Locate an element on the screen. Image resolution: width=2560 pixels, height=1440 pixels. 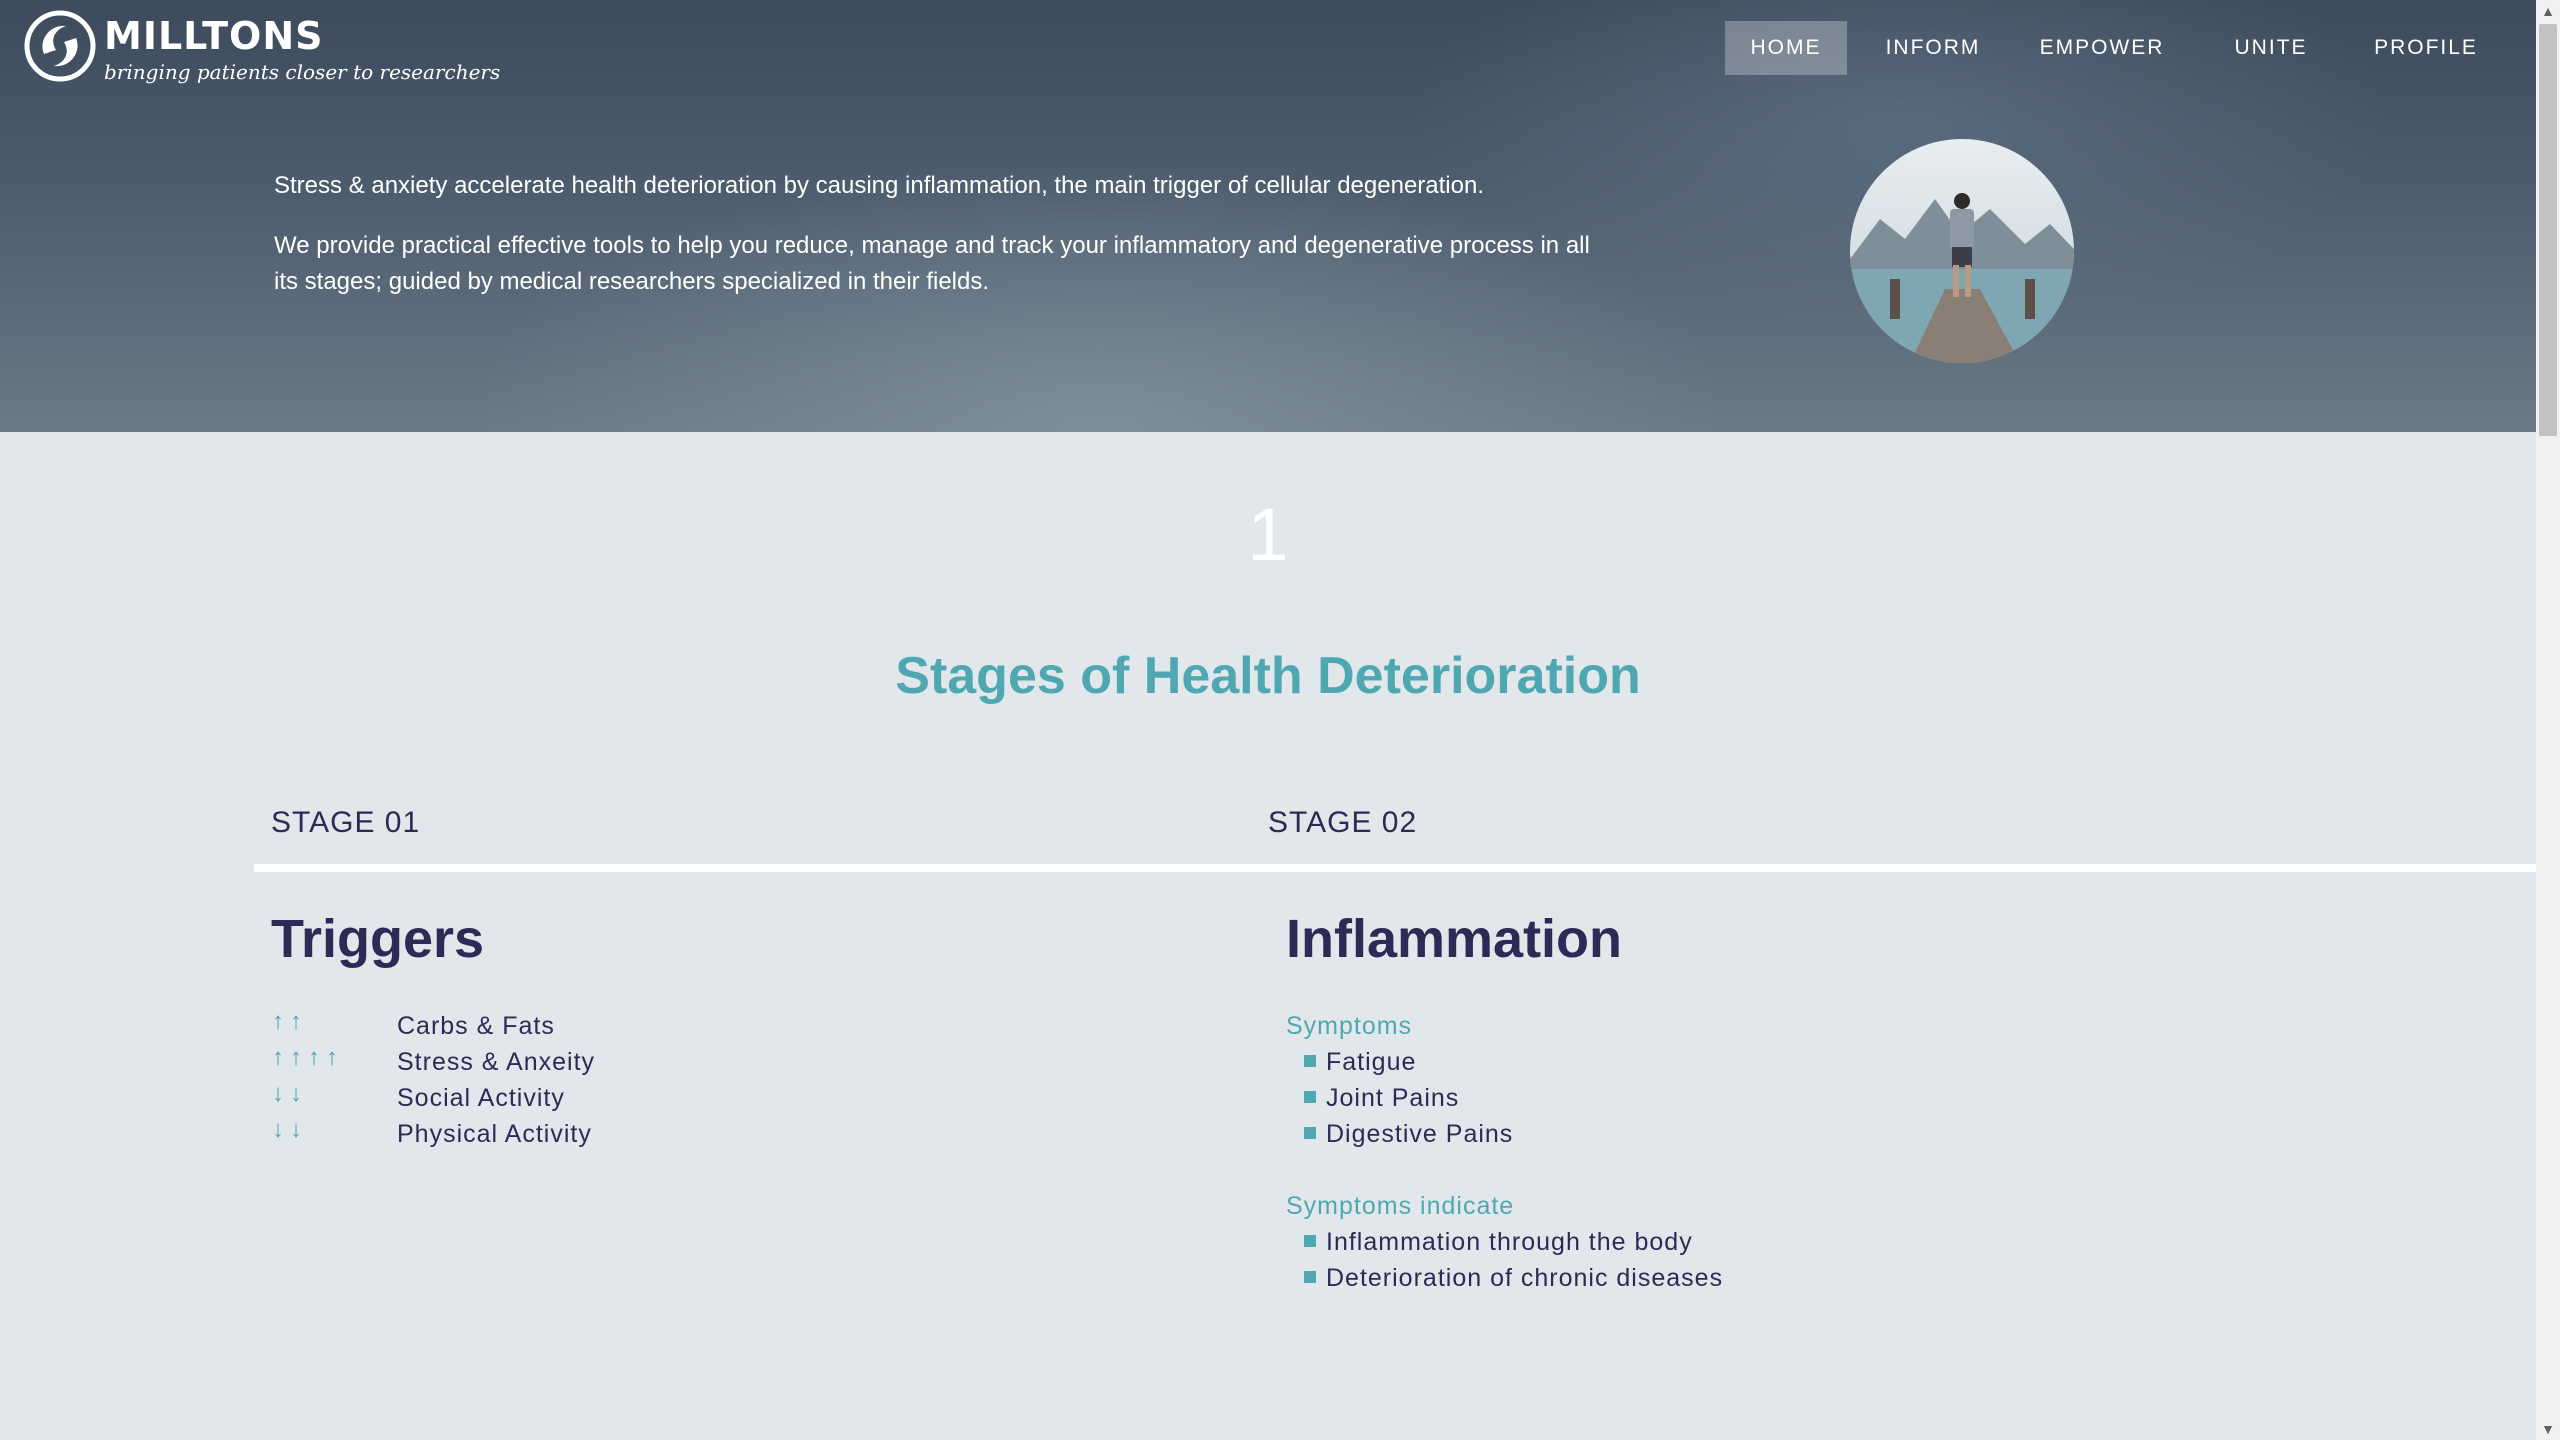
indication-item: Inflammation through the body is located at coordinates (1498, 1242).